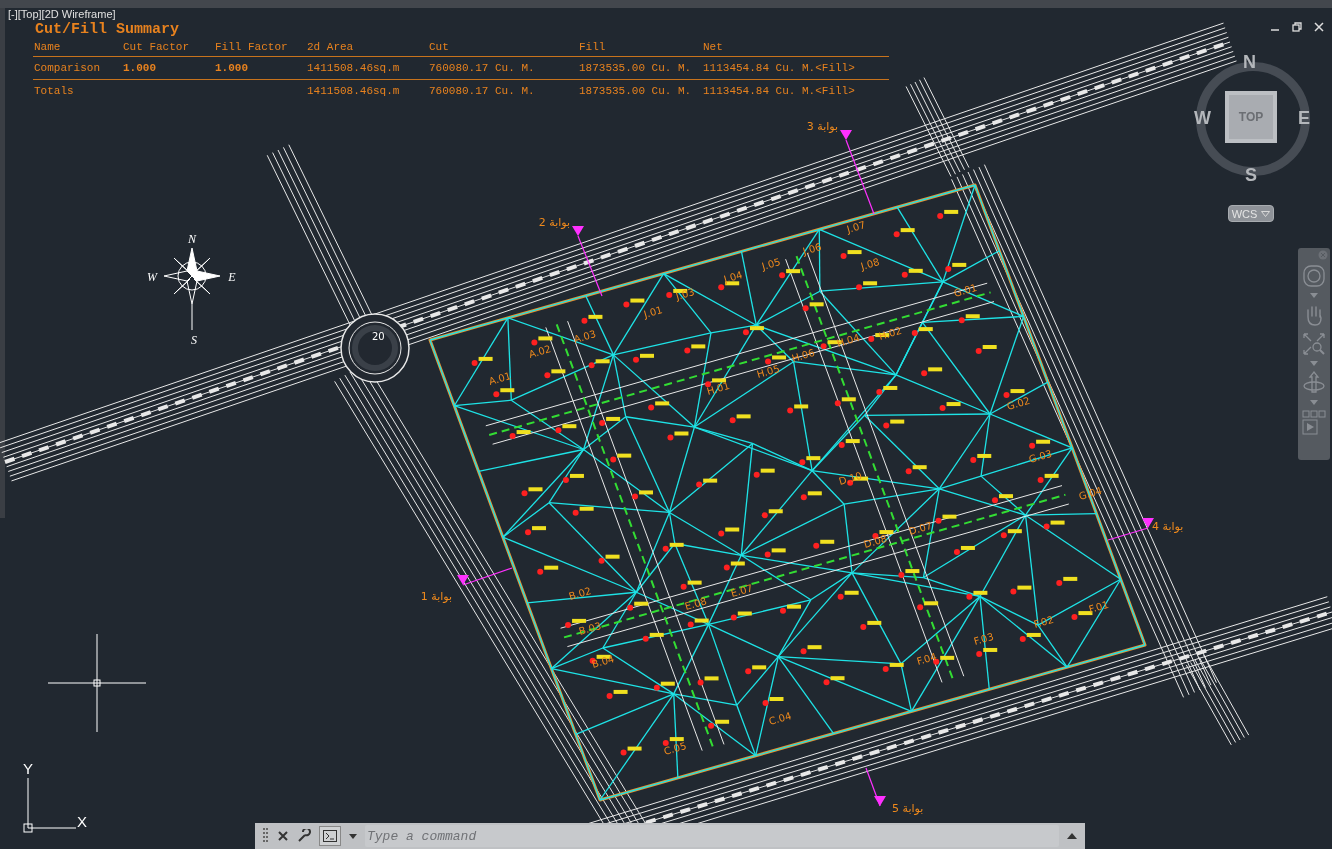 The width and height of the screenshot is (1332, 849). I want to click on plot-label: E.08, so click(695, 603).